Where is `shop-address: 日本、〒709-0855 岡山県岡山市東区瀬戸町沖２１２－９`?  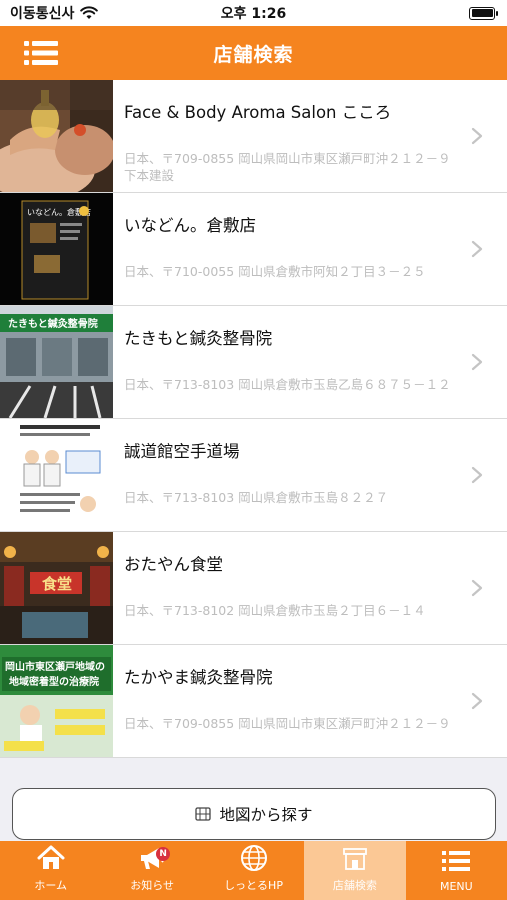 shop-address: 日本、〒709-0855 岡山県岡山市東区瀬戸町沖２１２－９ is located at coordinates (287, 723).